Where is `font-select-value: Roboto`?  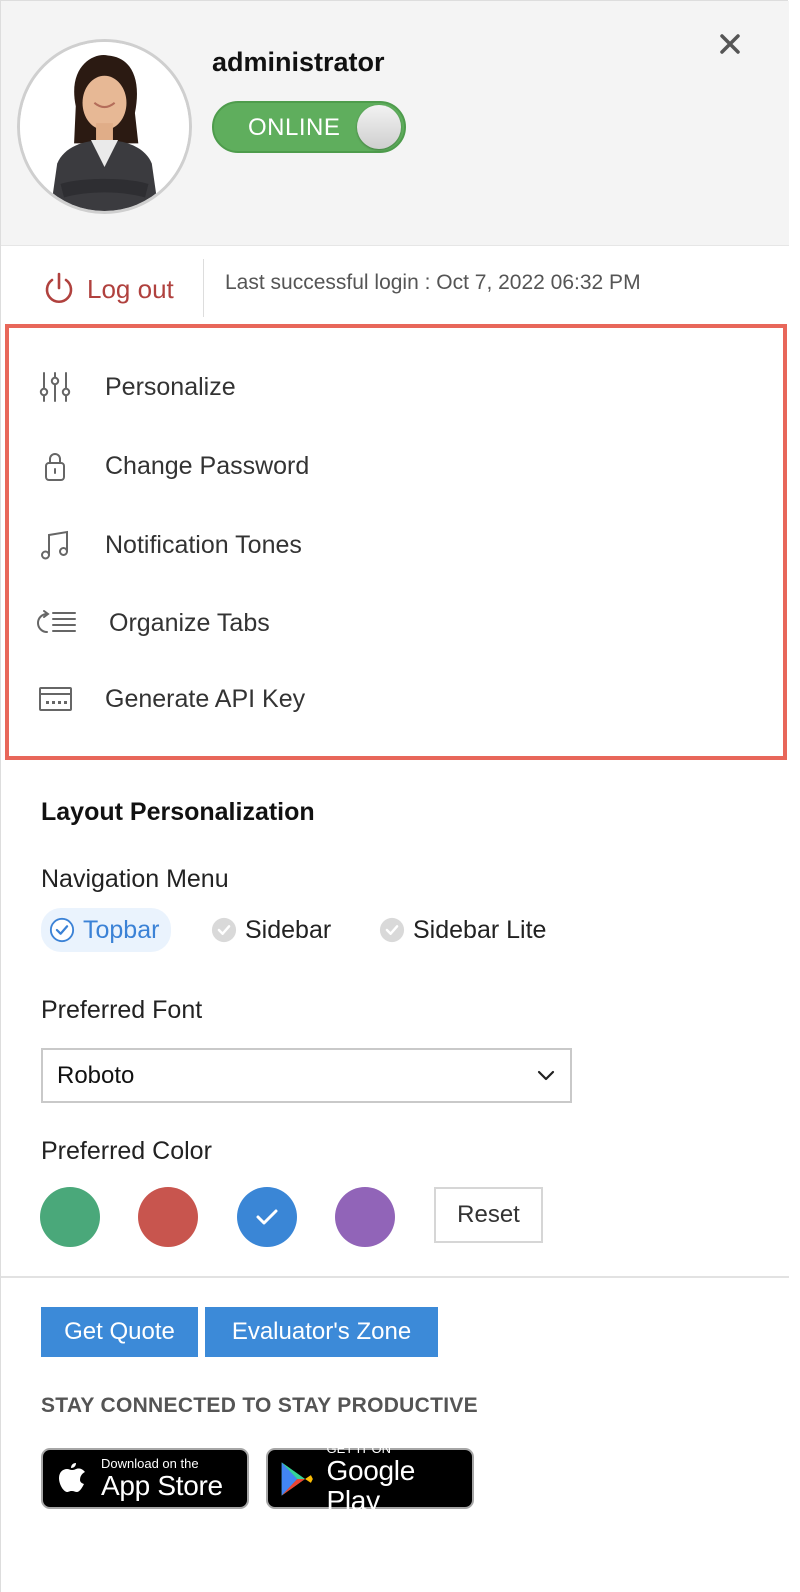 font-select-value: Roboto is located at coordinates (96, 1075).